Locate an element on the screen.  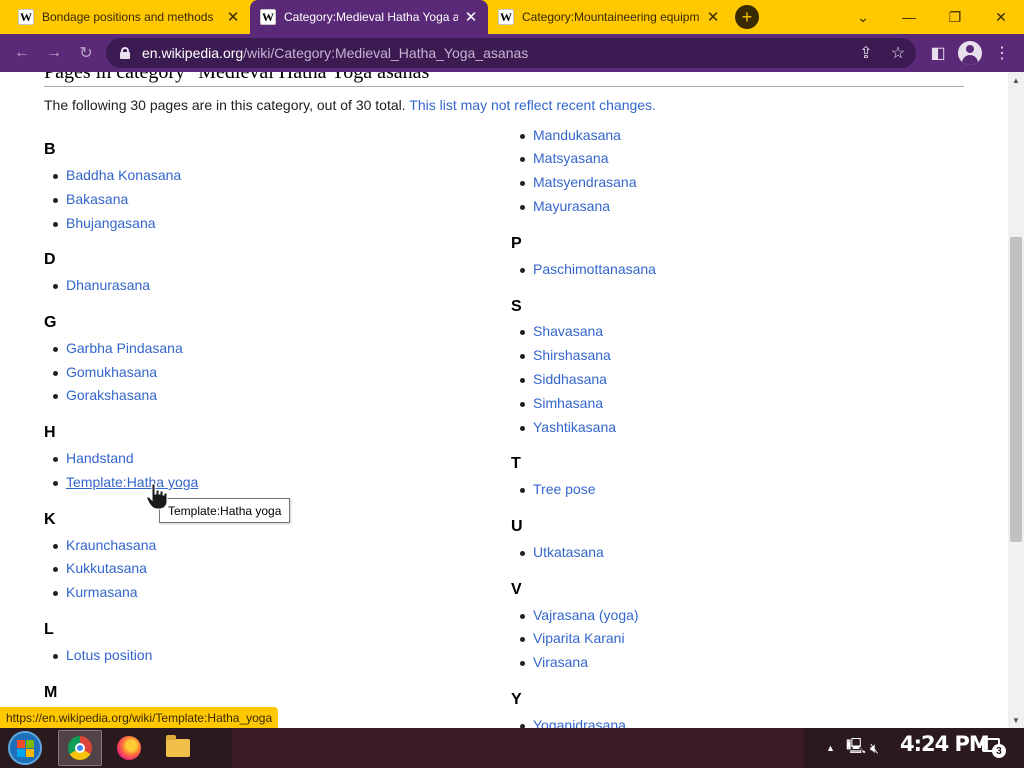
restore-button: ❐ is located at coordinates (955, 17).